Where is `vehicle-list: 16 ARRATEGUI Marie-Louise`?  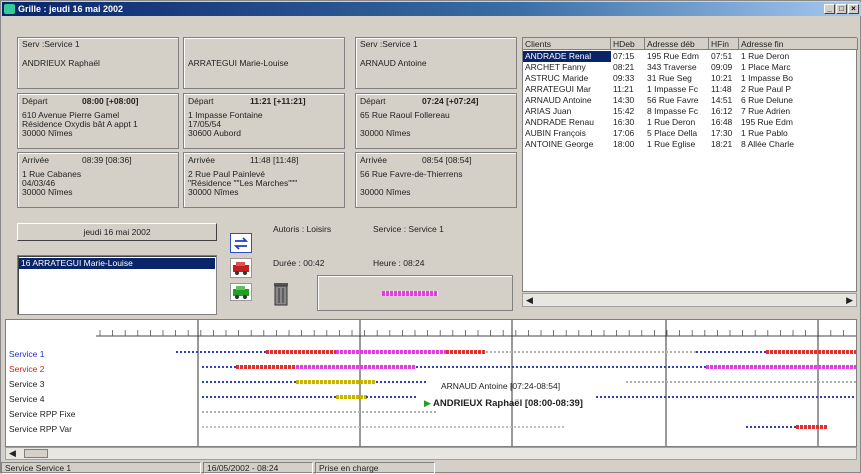
vehicle-list: 16 ARRATEGUI Marie-Louise is located at coordinates (117, 285).